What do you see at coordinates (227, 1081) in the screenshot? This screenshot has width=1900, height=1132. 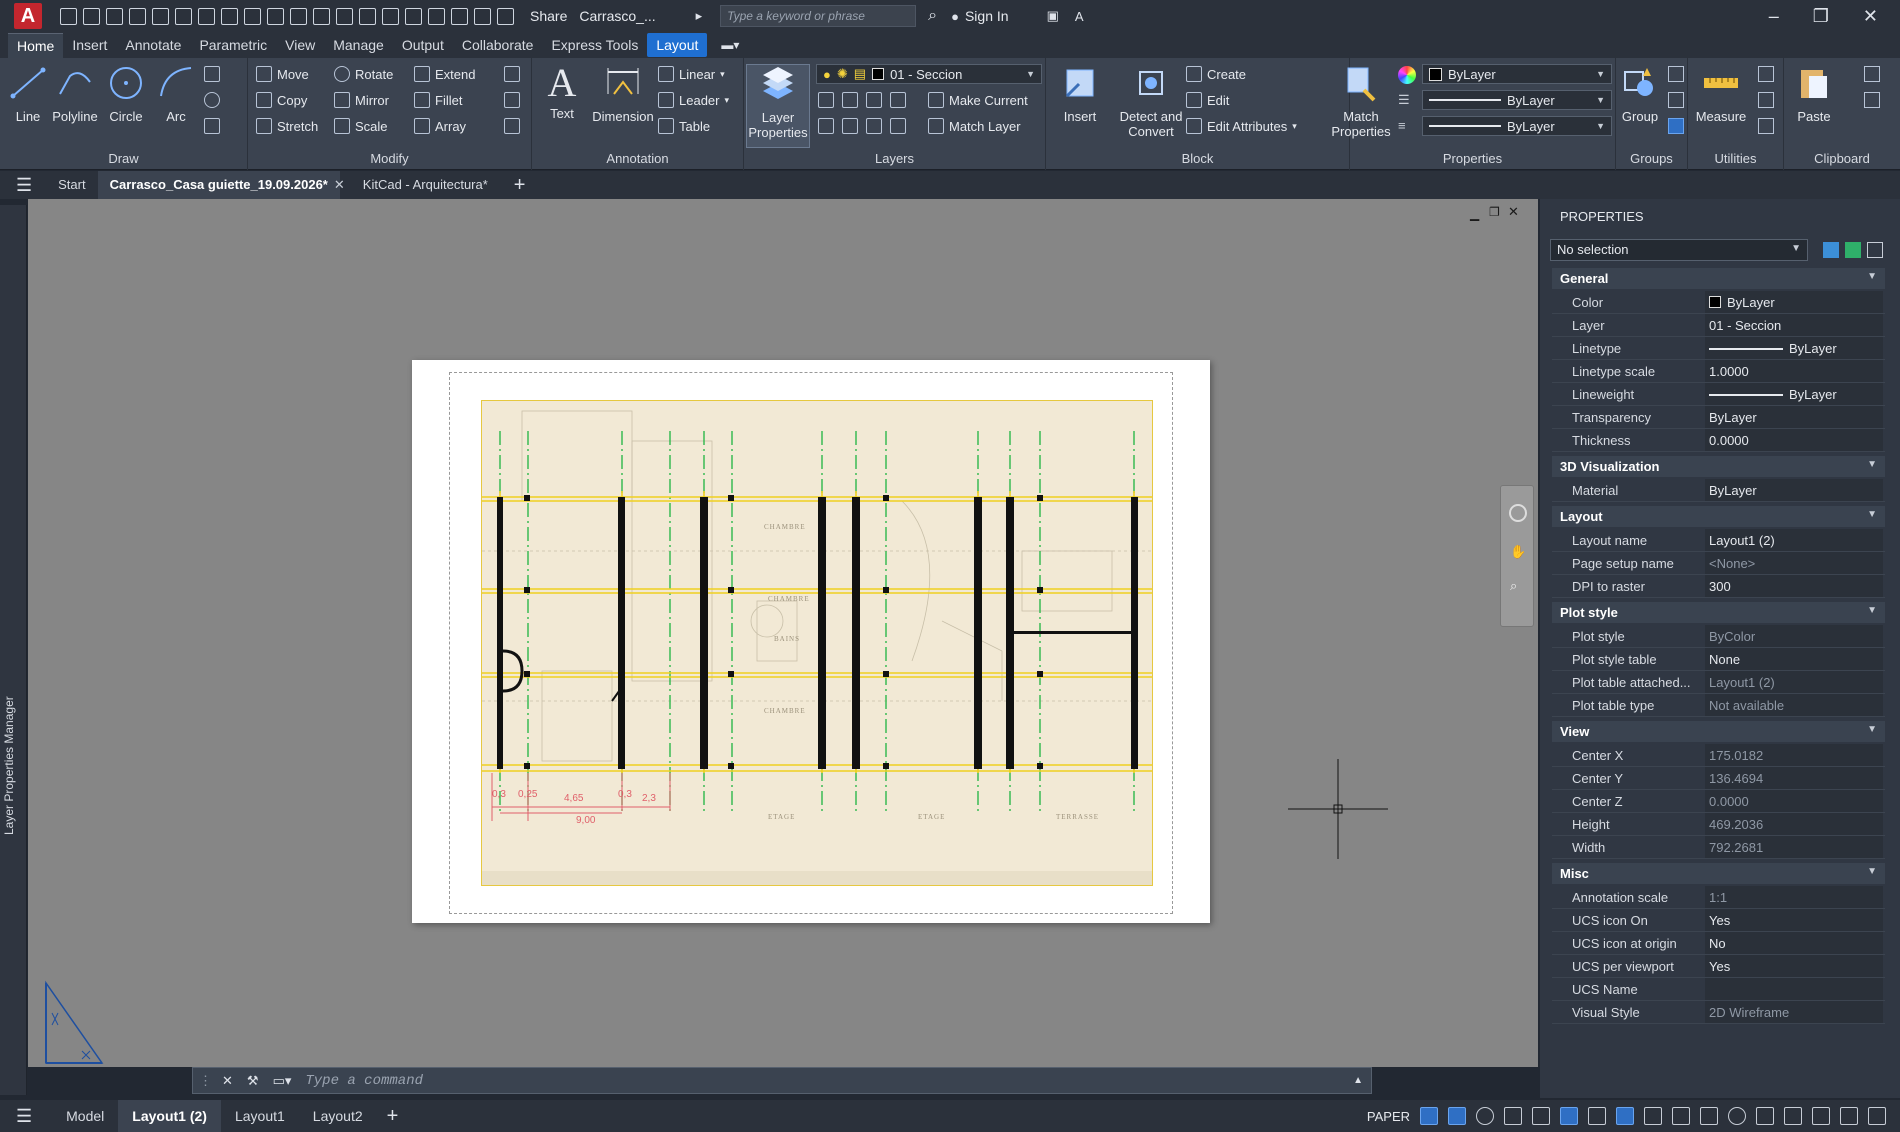 I see `command-close-icon: ✕` at bounding box center [227, 1081].